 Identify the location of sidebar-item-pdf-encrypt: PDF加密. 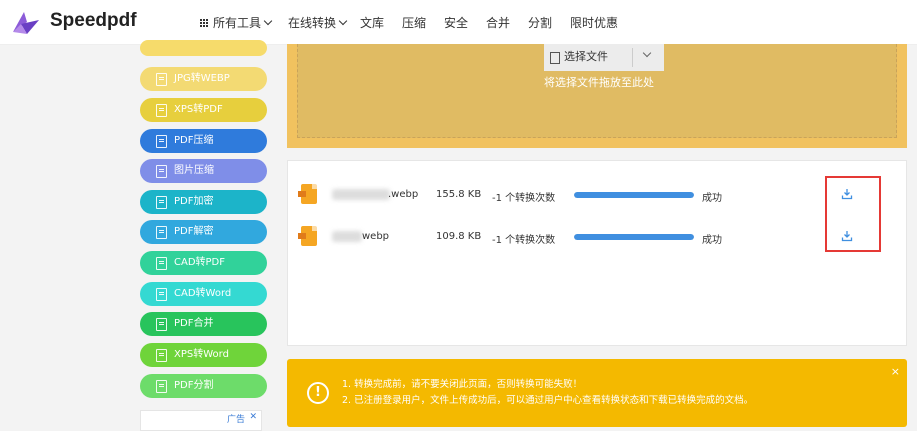
(203, 202).